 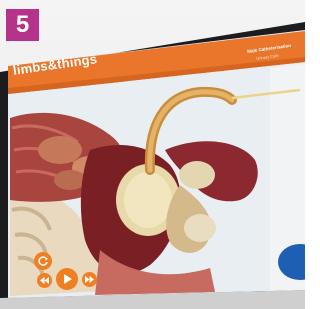 I want to click on rewind-button, so click(x=44, y=280).